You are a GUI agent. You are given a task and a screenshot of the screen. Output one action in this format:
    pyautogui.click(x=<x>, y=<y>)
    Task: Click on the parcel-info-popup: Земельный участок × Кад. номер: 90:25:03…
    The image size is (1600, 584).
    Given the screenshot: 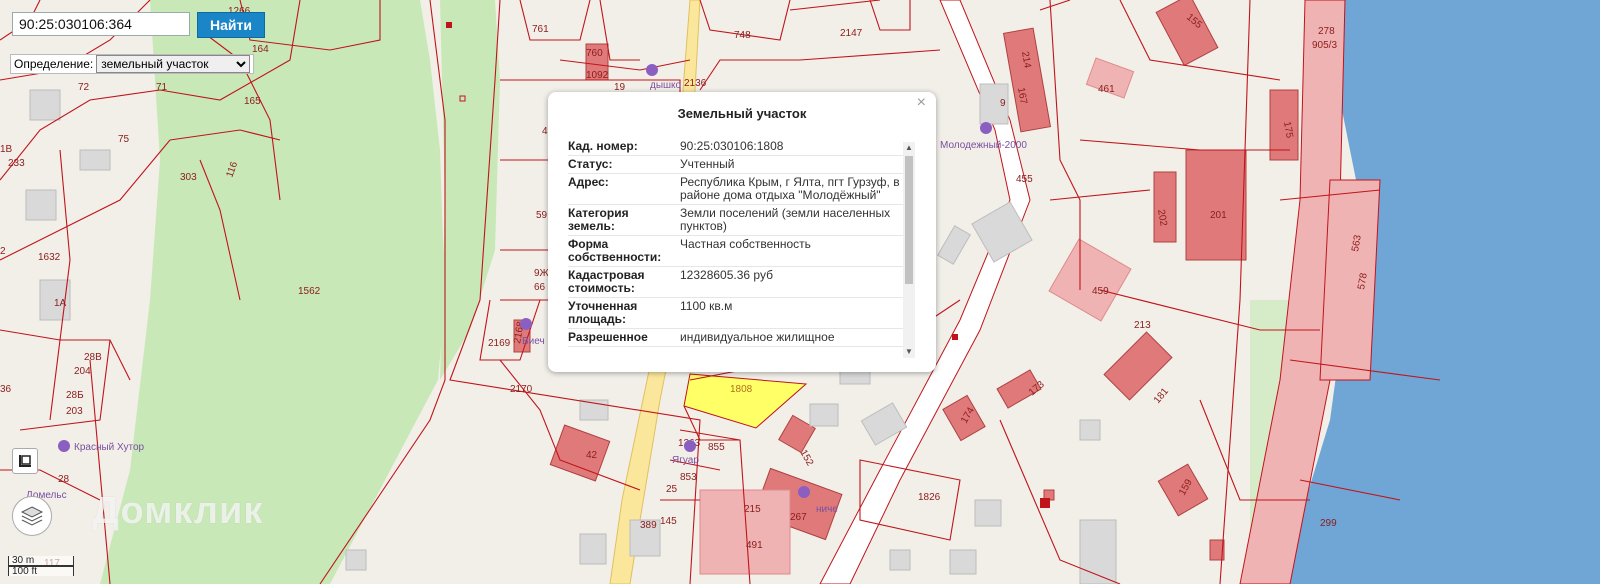 What is the action you would take?
    pyautogui.click(x=742, y=232)
    